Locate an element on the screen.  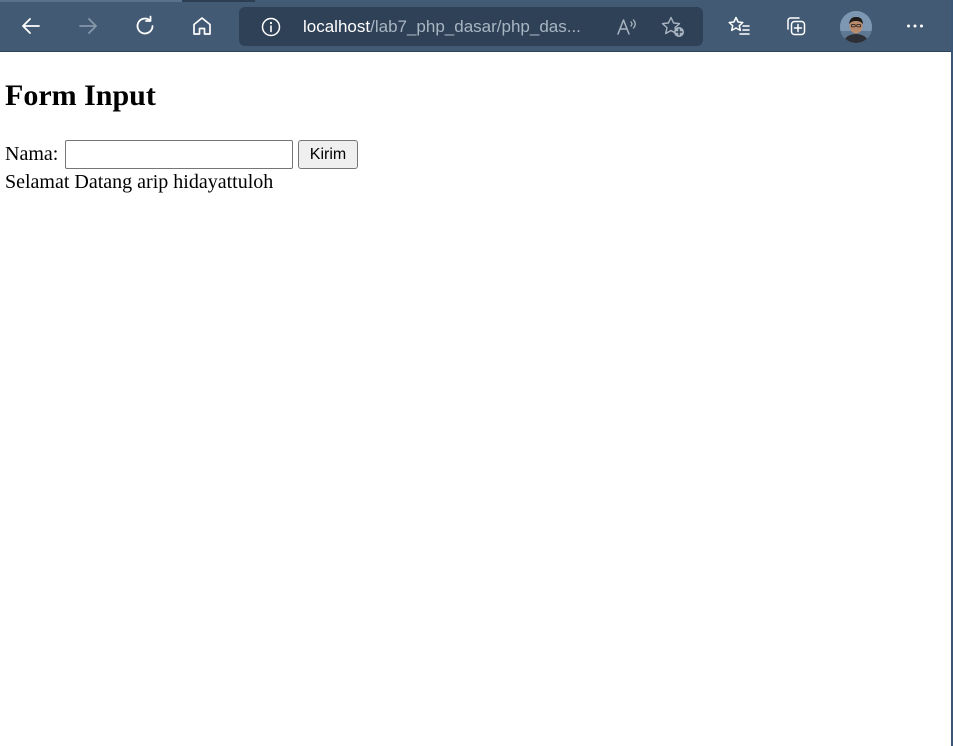
star-plus-icon is located at coordinates (673, 27).